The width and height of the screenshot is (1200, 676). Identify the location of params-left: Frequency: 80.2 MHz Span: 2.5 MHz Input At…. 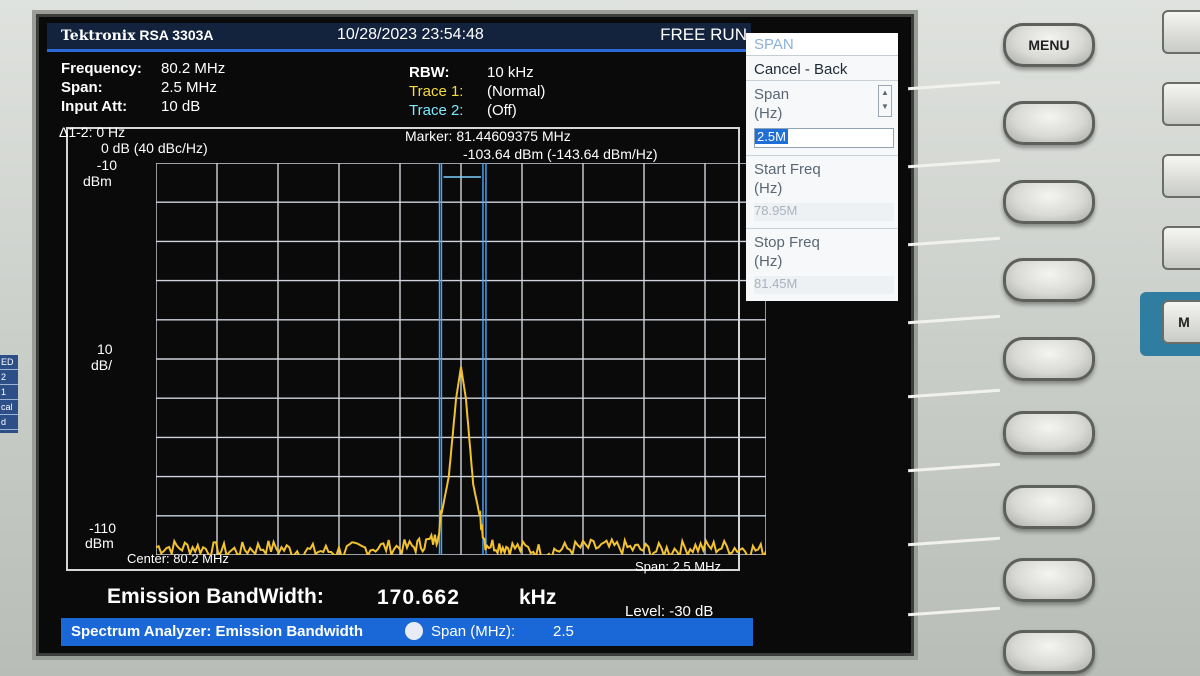
(143, 87).